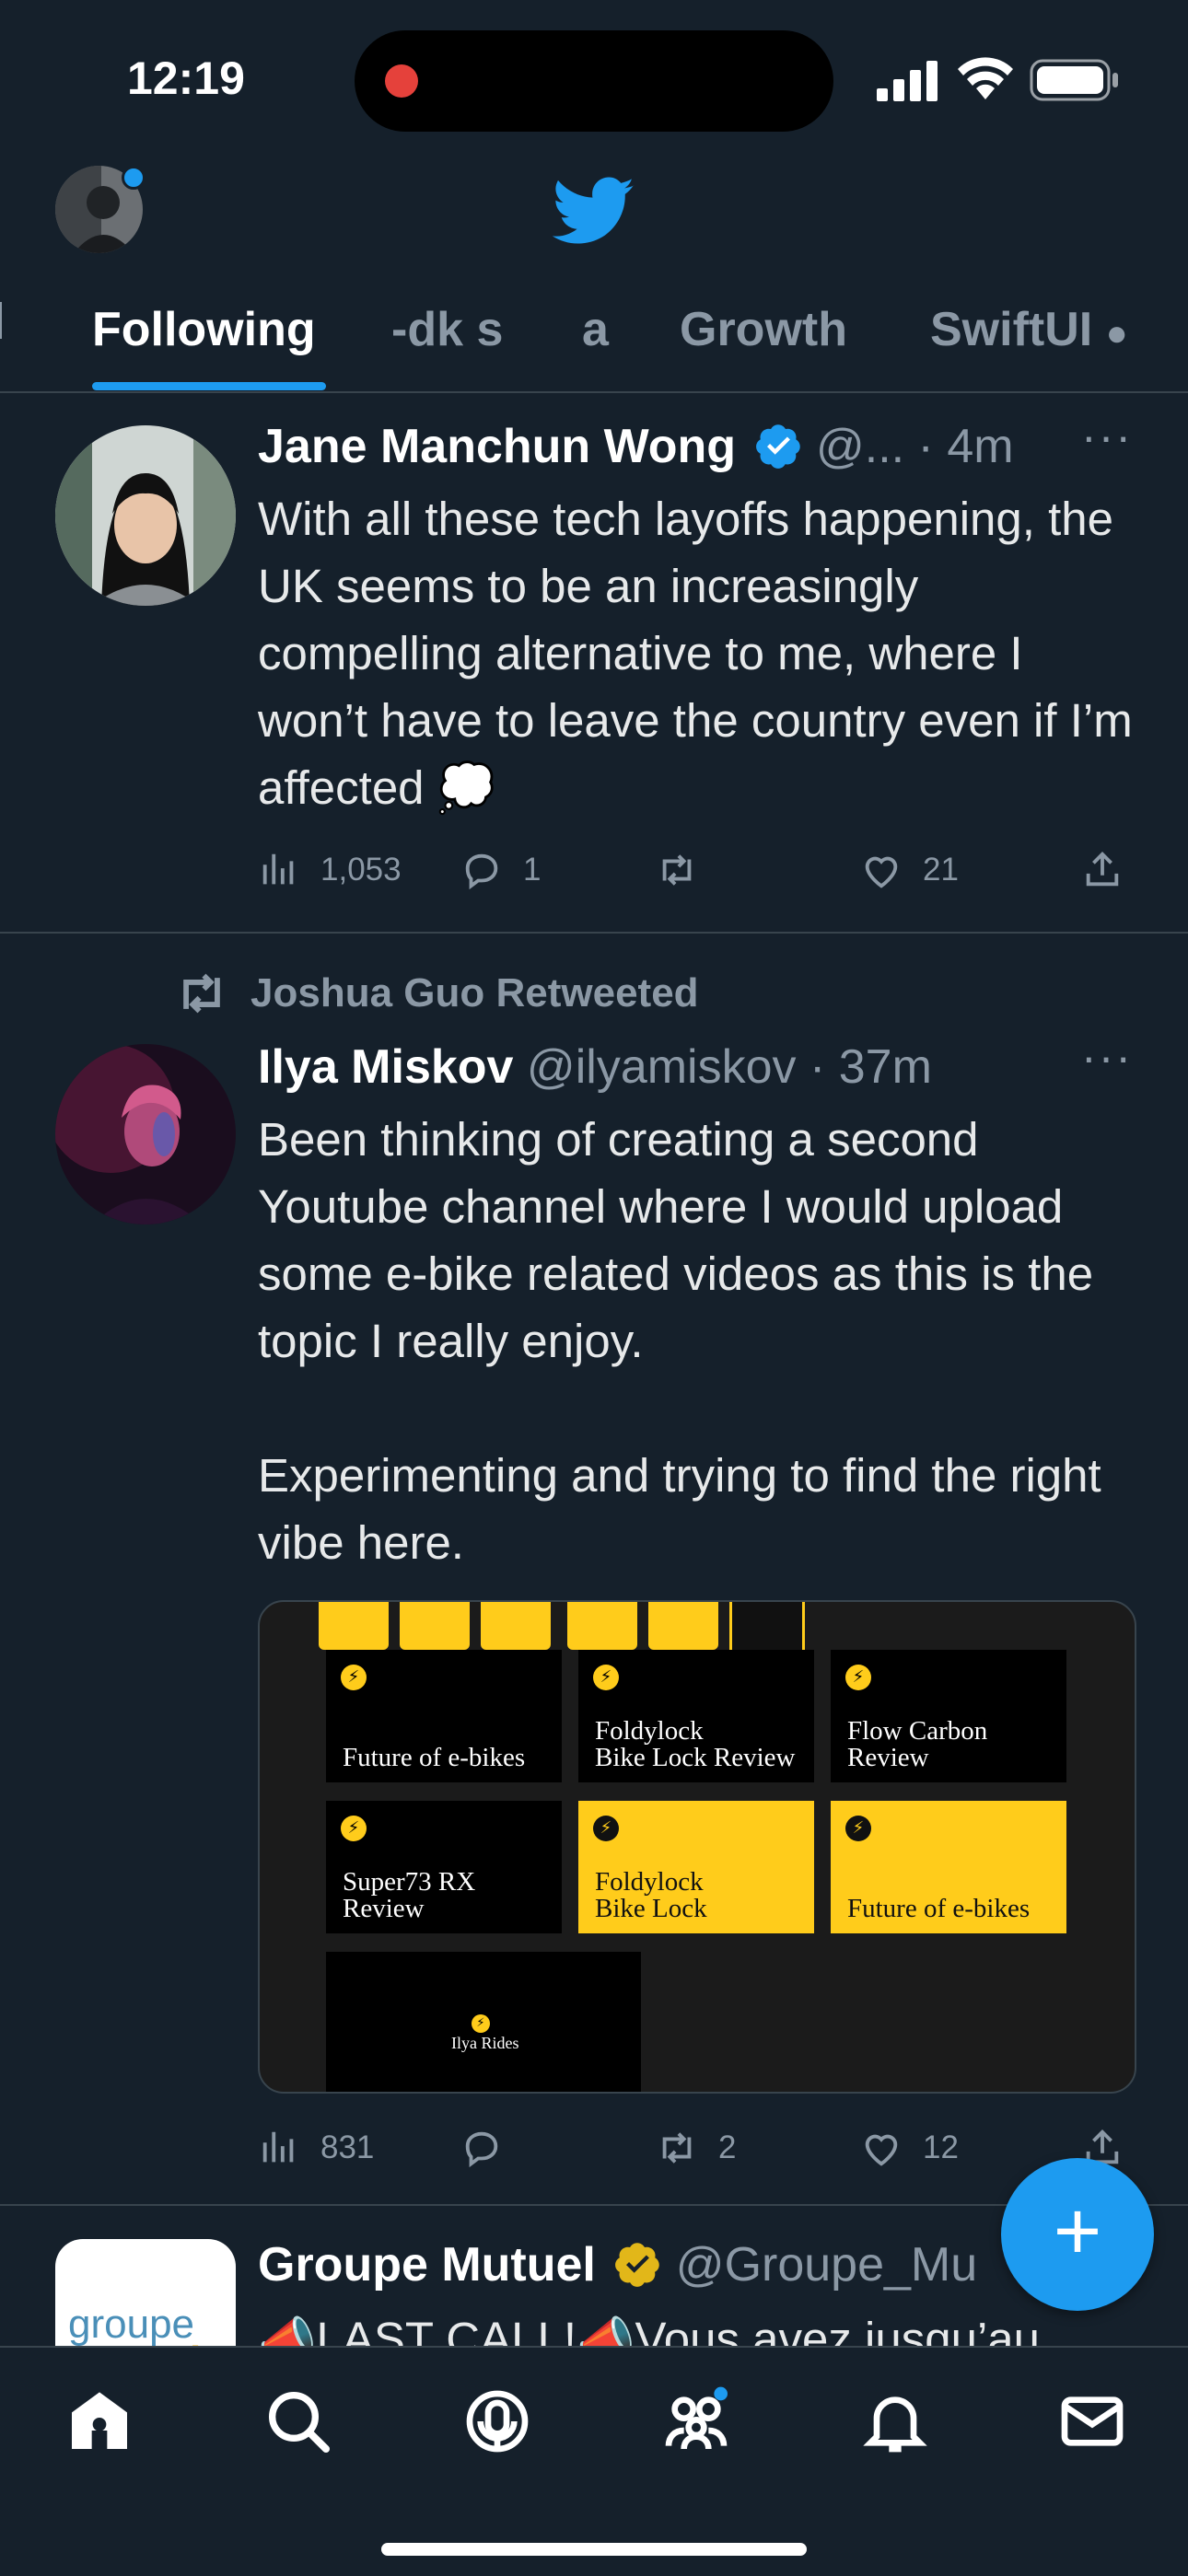 Image resolution: width=1188 pixels, height=2576 pixels. I want to click on thumbnail-title: Super73 RX Review, so click(410, 1895).